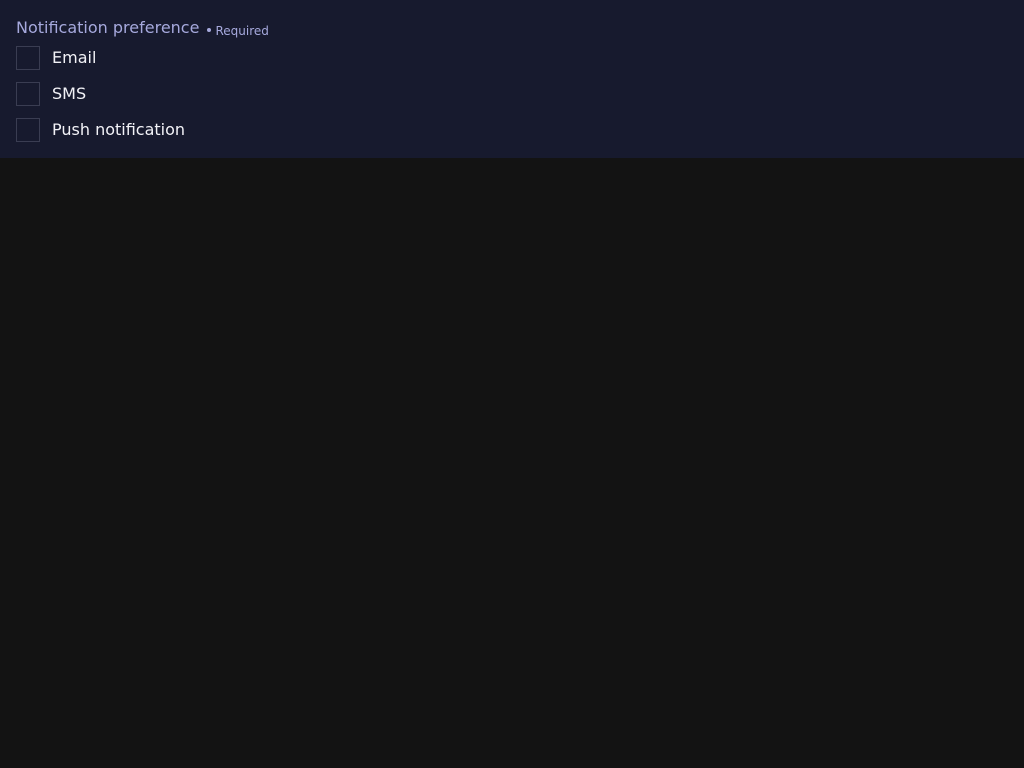 This screenshot has width=1024, height=768. What do you see at coordinates (69, 93) in the screenshot?
I see `option-label: SMS` at bounding box center [69, 93].